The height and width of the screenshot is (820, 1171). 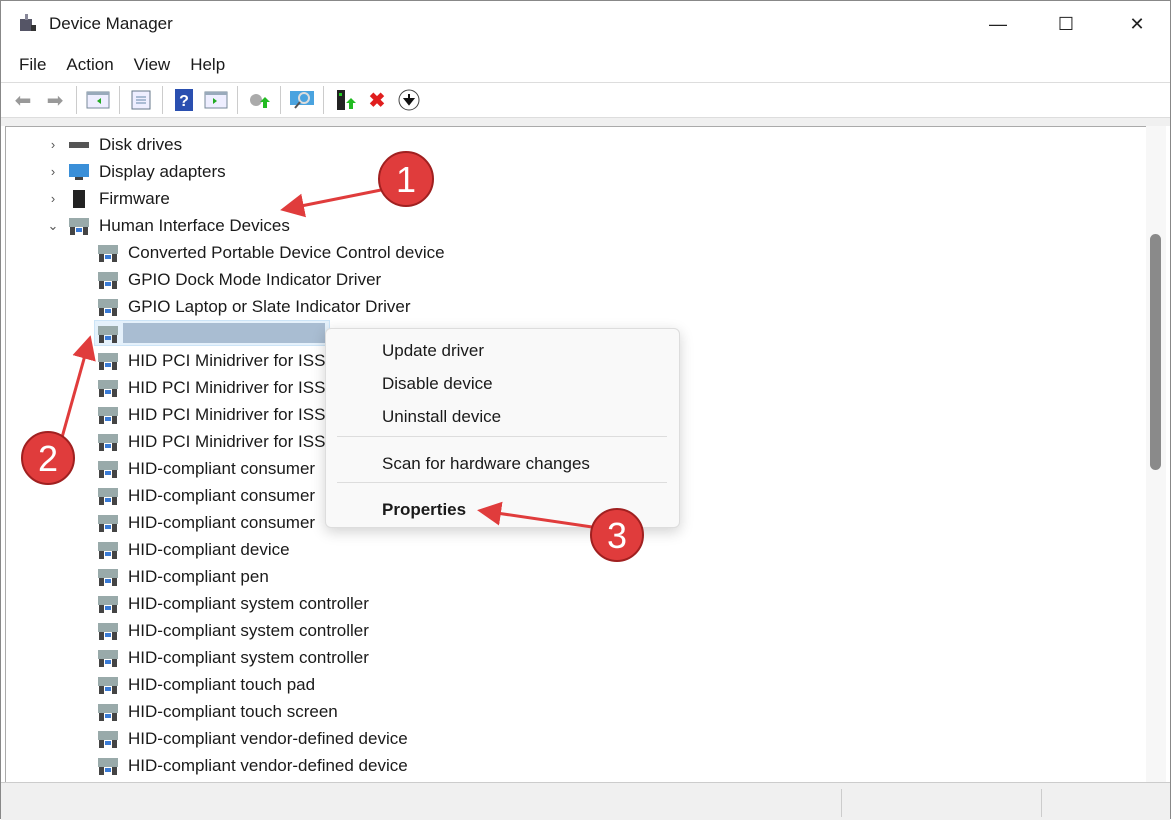 What do you see at coordinates (141, 100) in the screenshot?
I see `properties-icon` at bounding box center [141, 100].